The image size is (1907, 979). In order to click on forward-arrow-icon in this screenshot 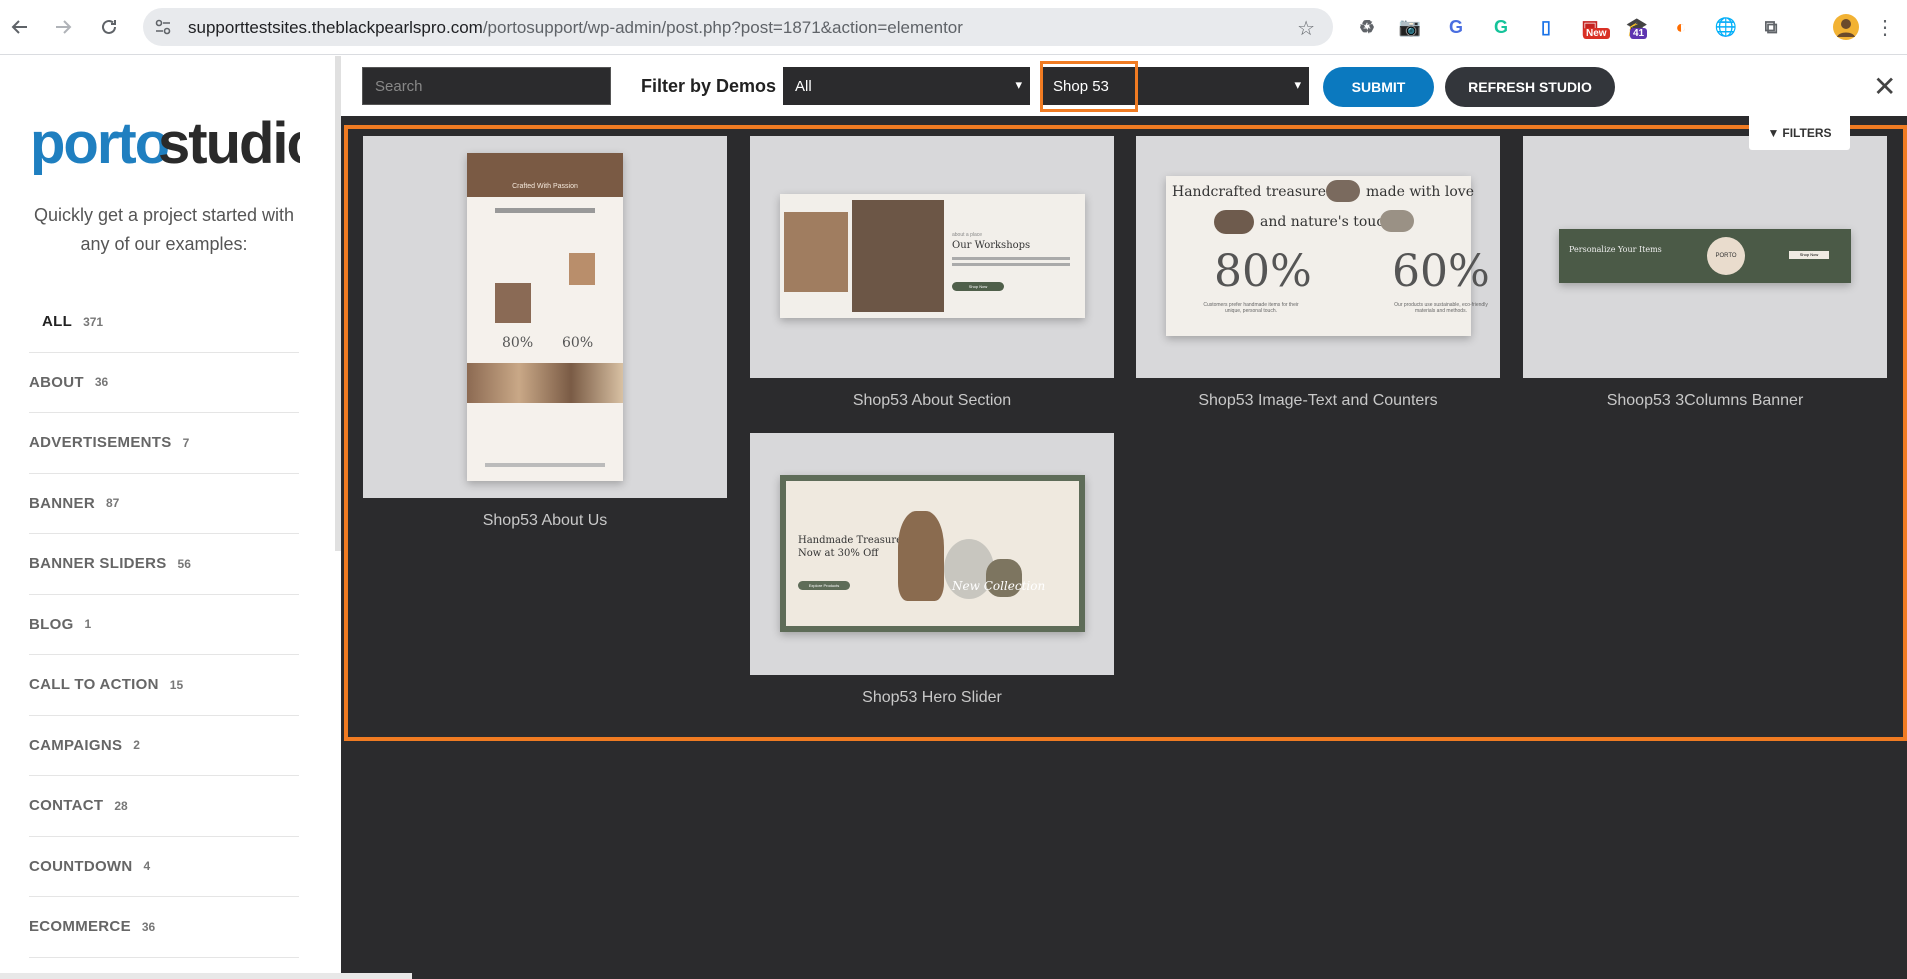, I will do `click(63, 27)`.